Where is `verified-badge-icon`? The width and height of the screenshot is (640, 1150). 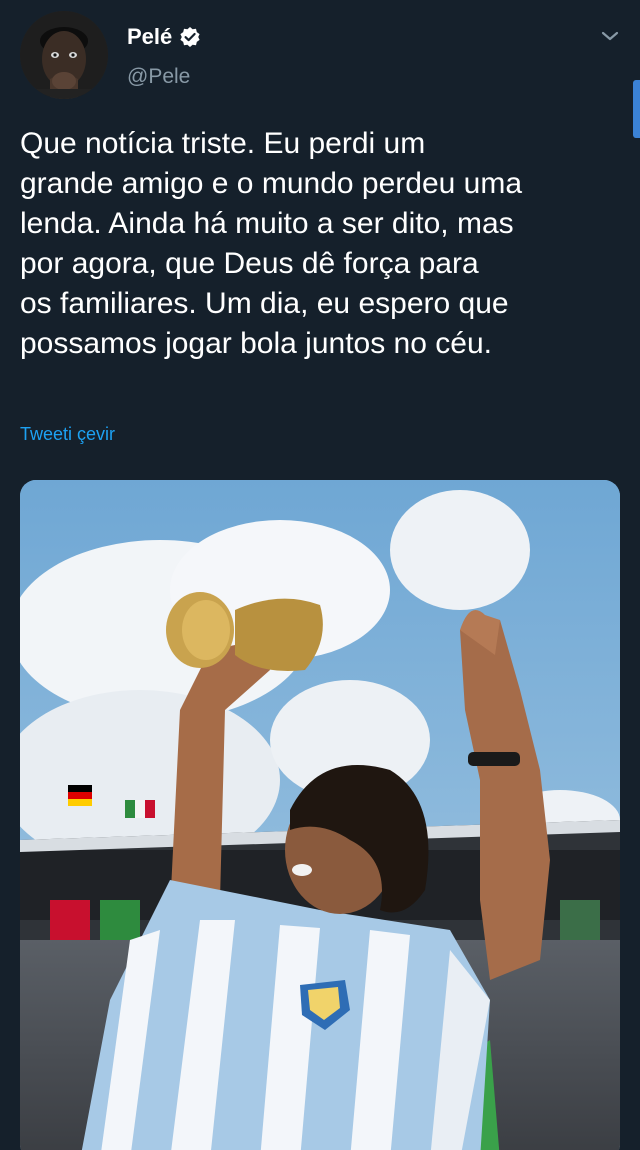
verified-badge-icon is located at coordinates (190, 37).